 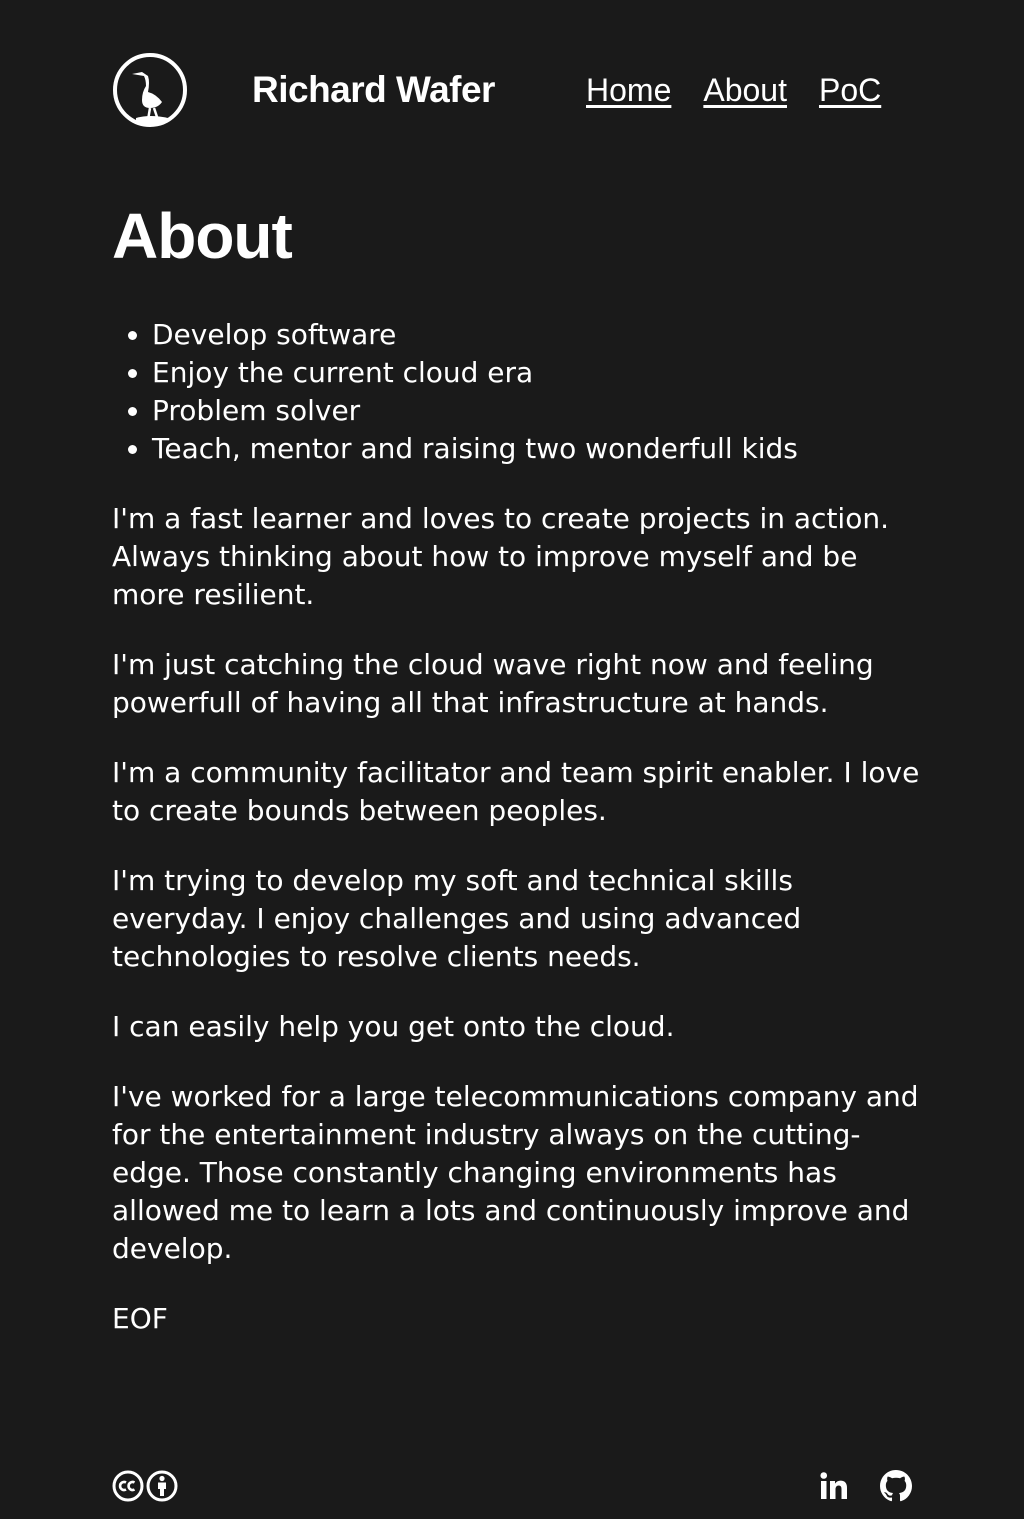 I want to click on main-nav: Home About PoC, so click(x=733, y=90).